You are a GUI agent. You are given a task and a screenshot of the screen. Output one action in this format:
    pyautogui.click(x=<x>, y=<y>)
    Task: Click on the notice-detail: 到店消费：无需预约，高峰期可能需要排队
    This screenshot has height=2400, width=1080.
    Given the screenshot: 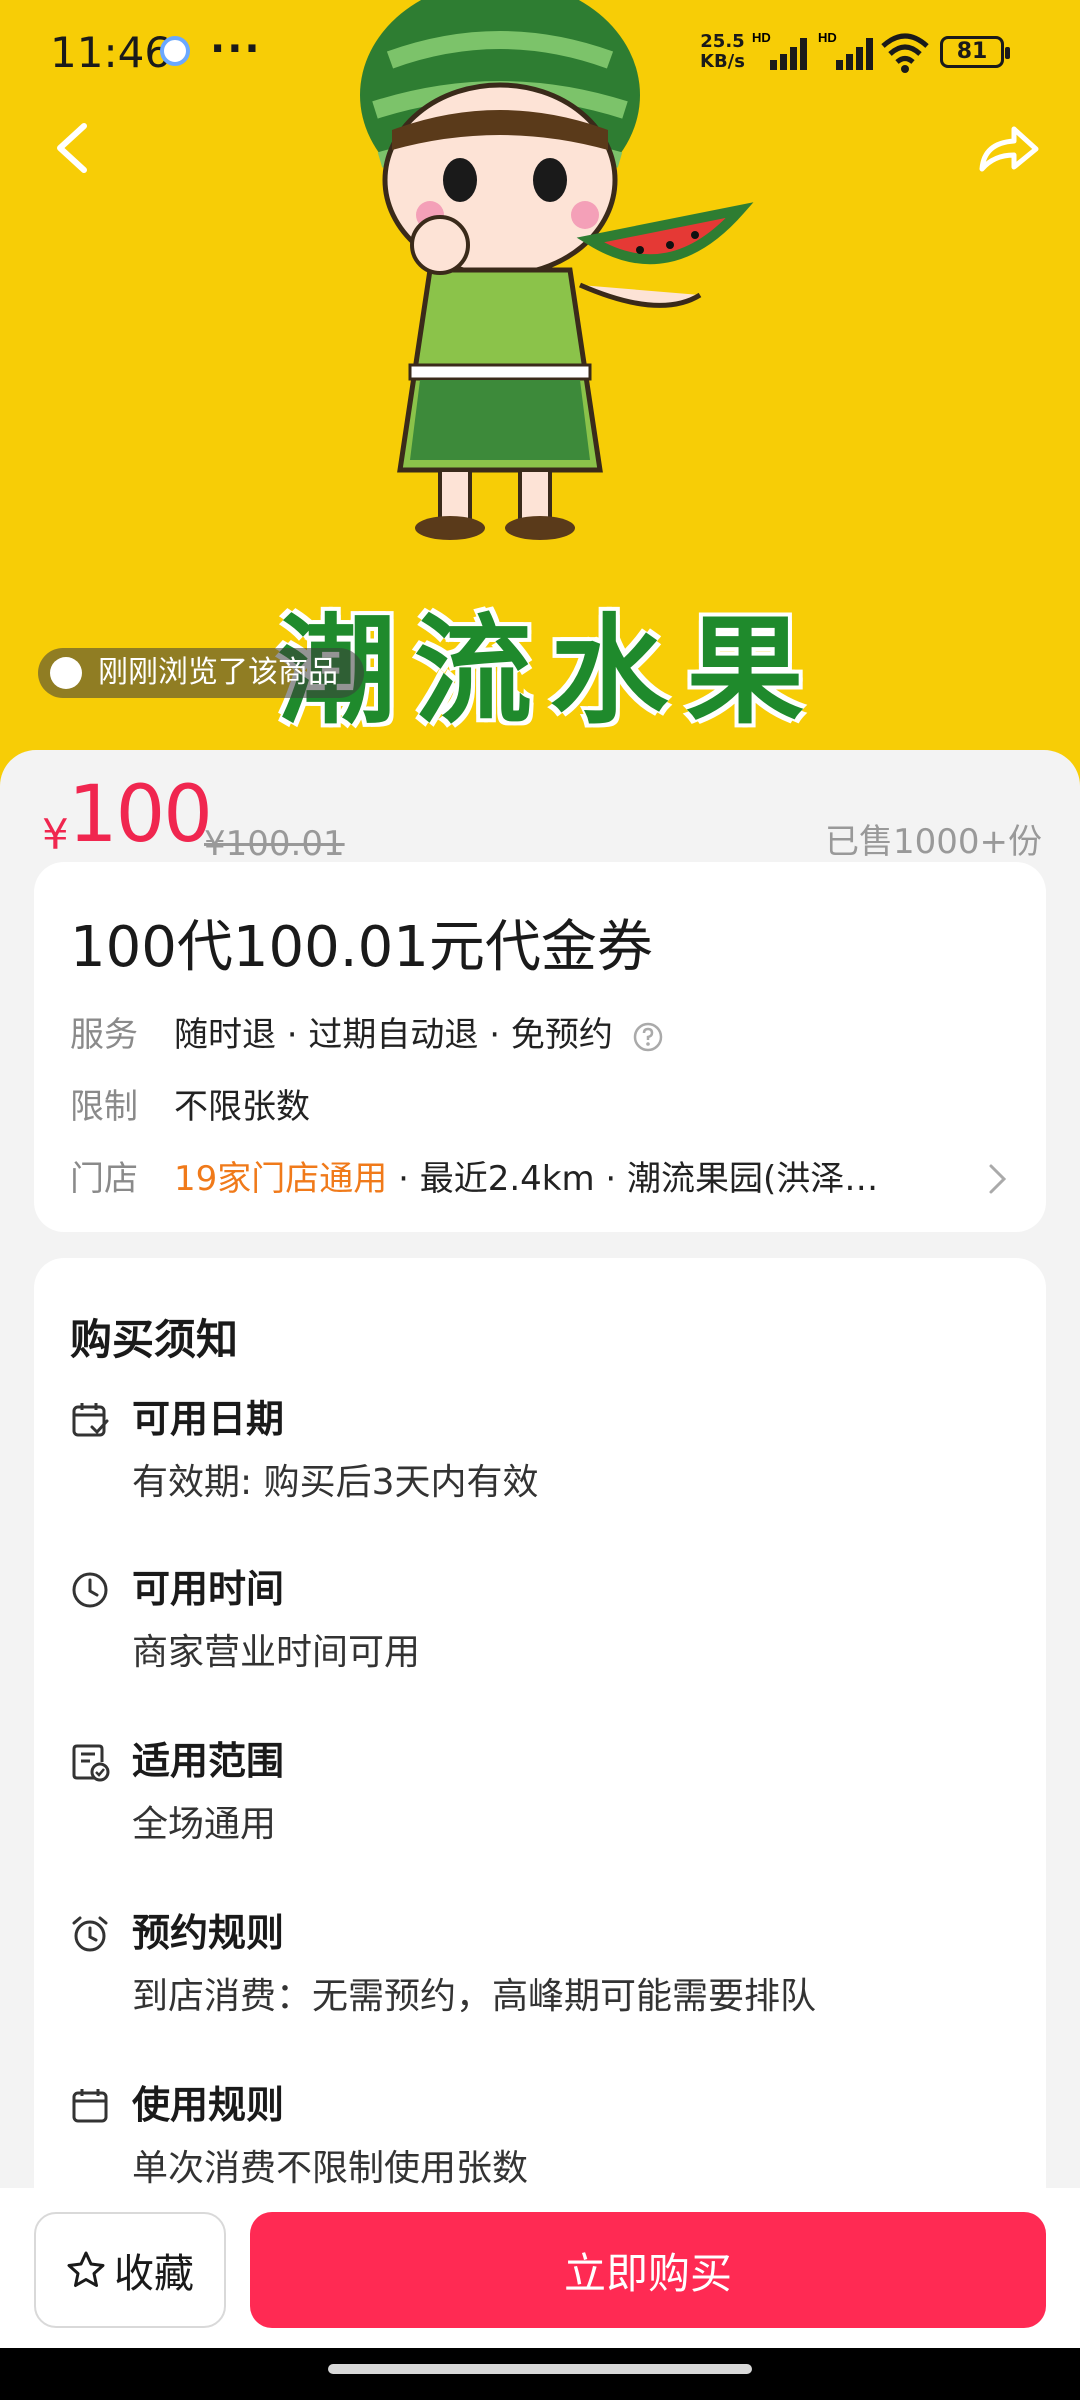 What is the action you would take?
    pyautogui.click(x=474, y=1996)
    